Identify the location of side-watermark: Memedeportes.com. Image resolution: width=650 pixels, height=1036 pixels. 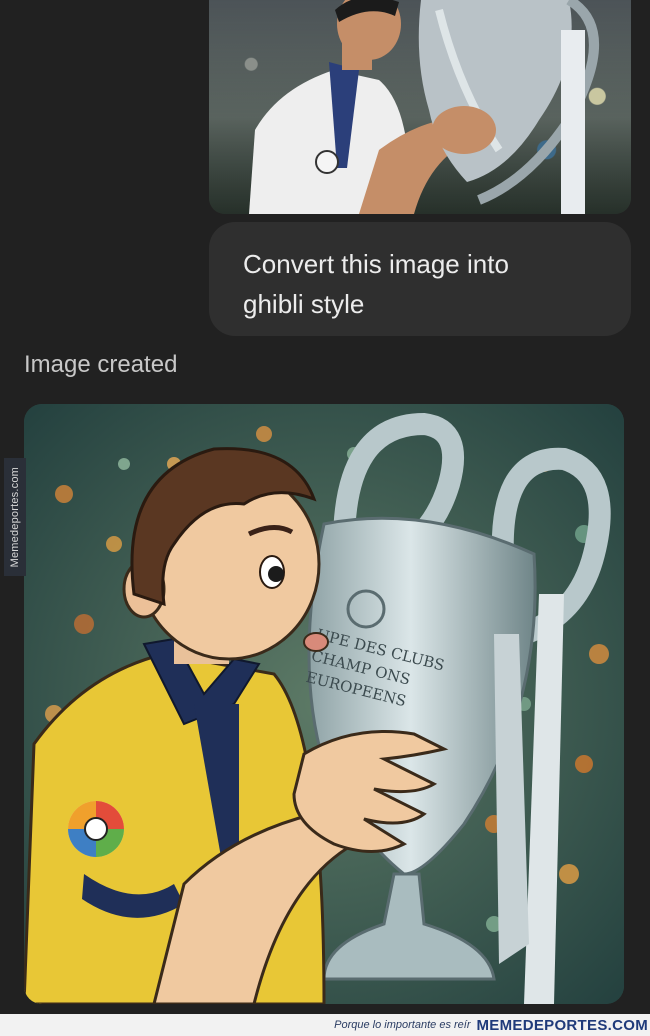
(15, 517).